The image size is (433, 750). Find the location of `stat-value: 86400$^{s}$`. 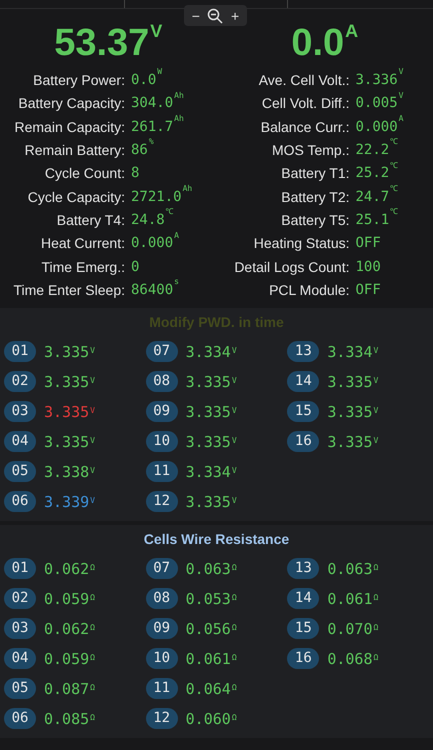

stat-value: 86400$^{s}$ is located at coordinates (155, 290).